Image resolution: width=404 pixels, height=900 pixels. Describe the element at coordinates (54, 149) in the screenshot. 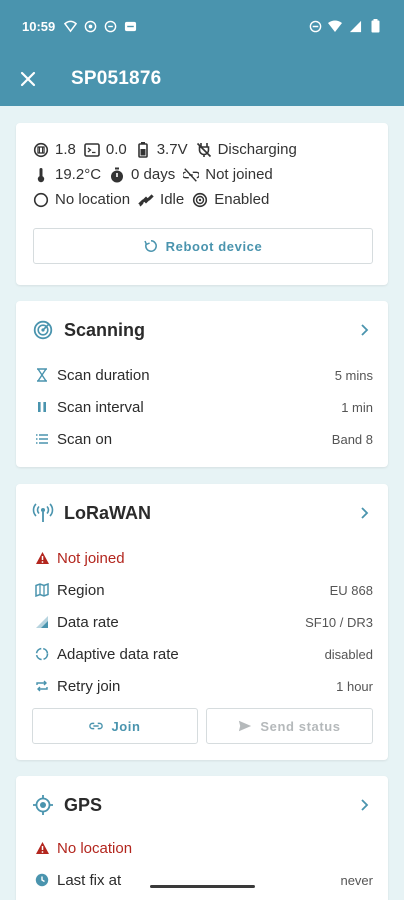

I see `firmware-stat: 1.8` at that location.